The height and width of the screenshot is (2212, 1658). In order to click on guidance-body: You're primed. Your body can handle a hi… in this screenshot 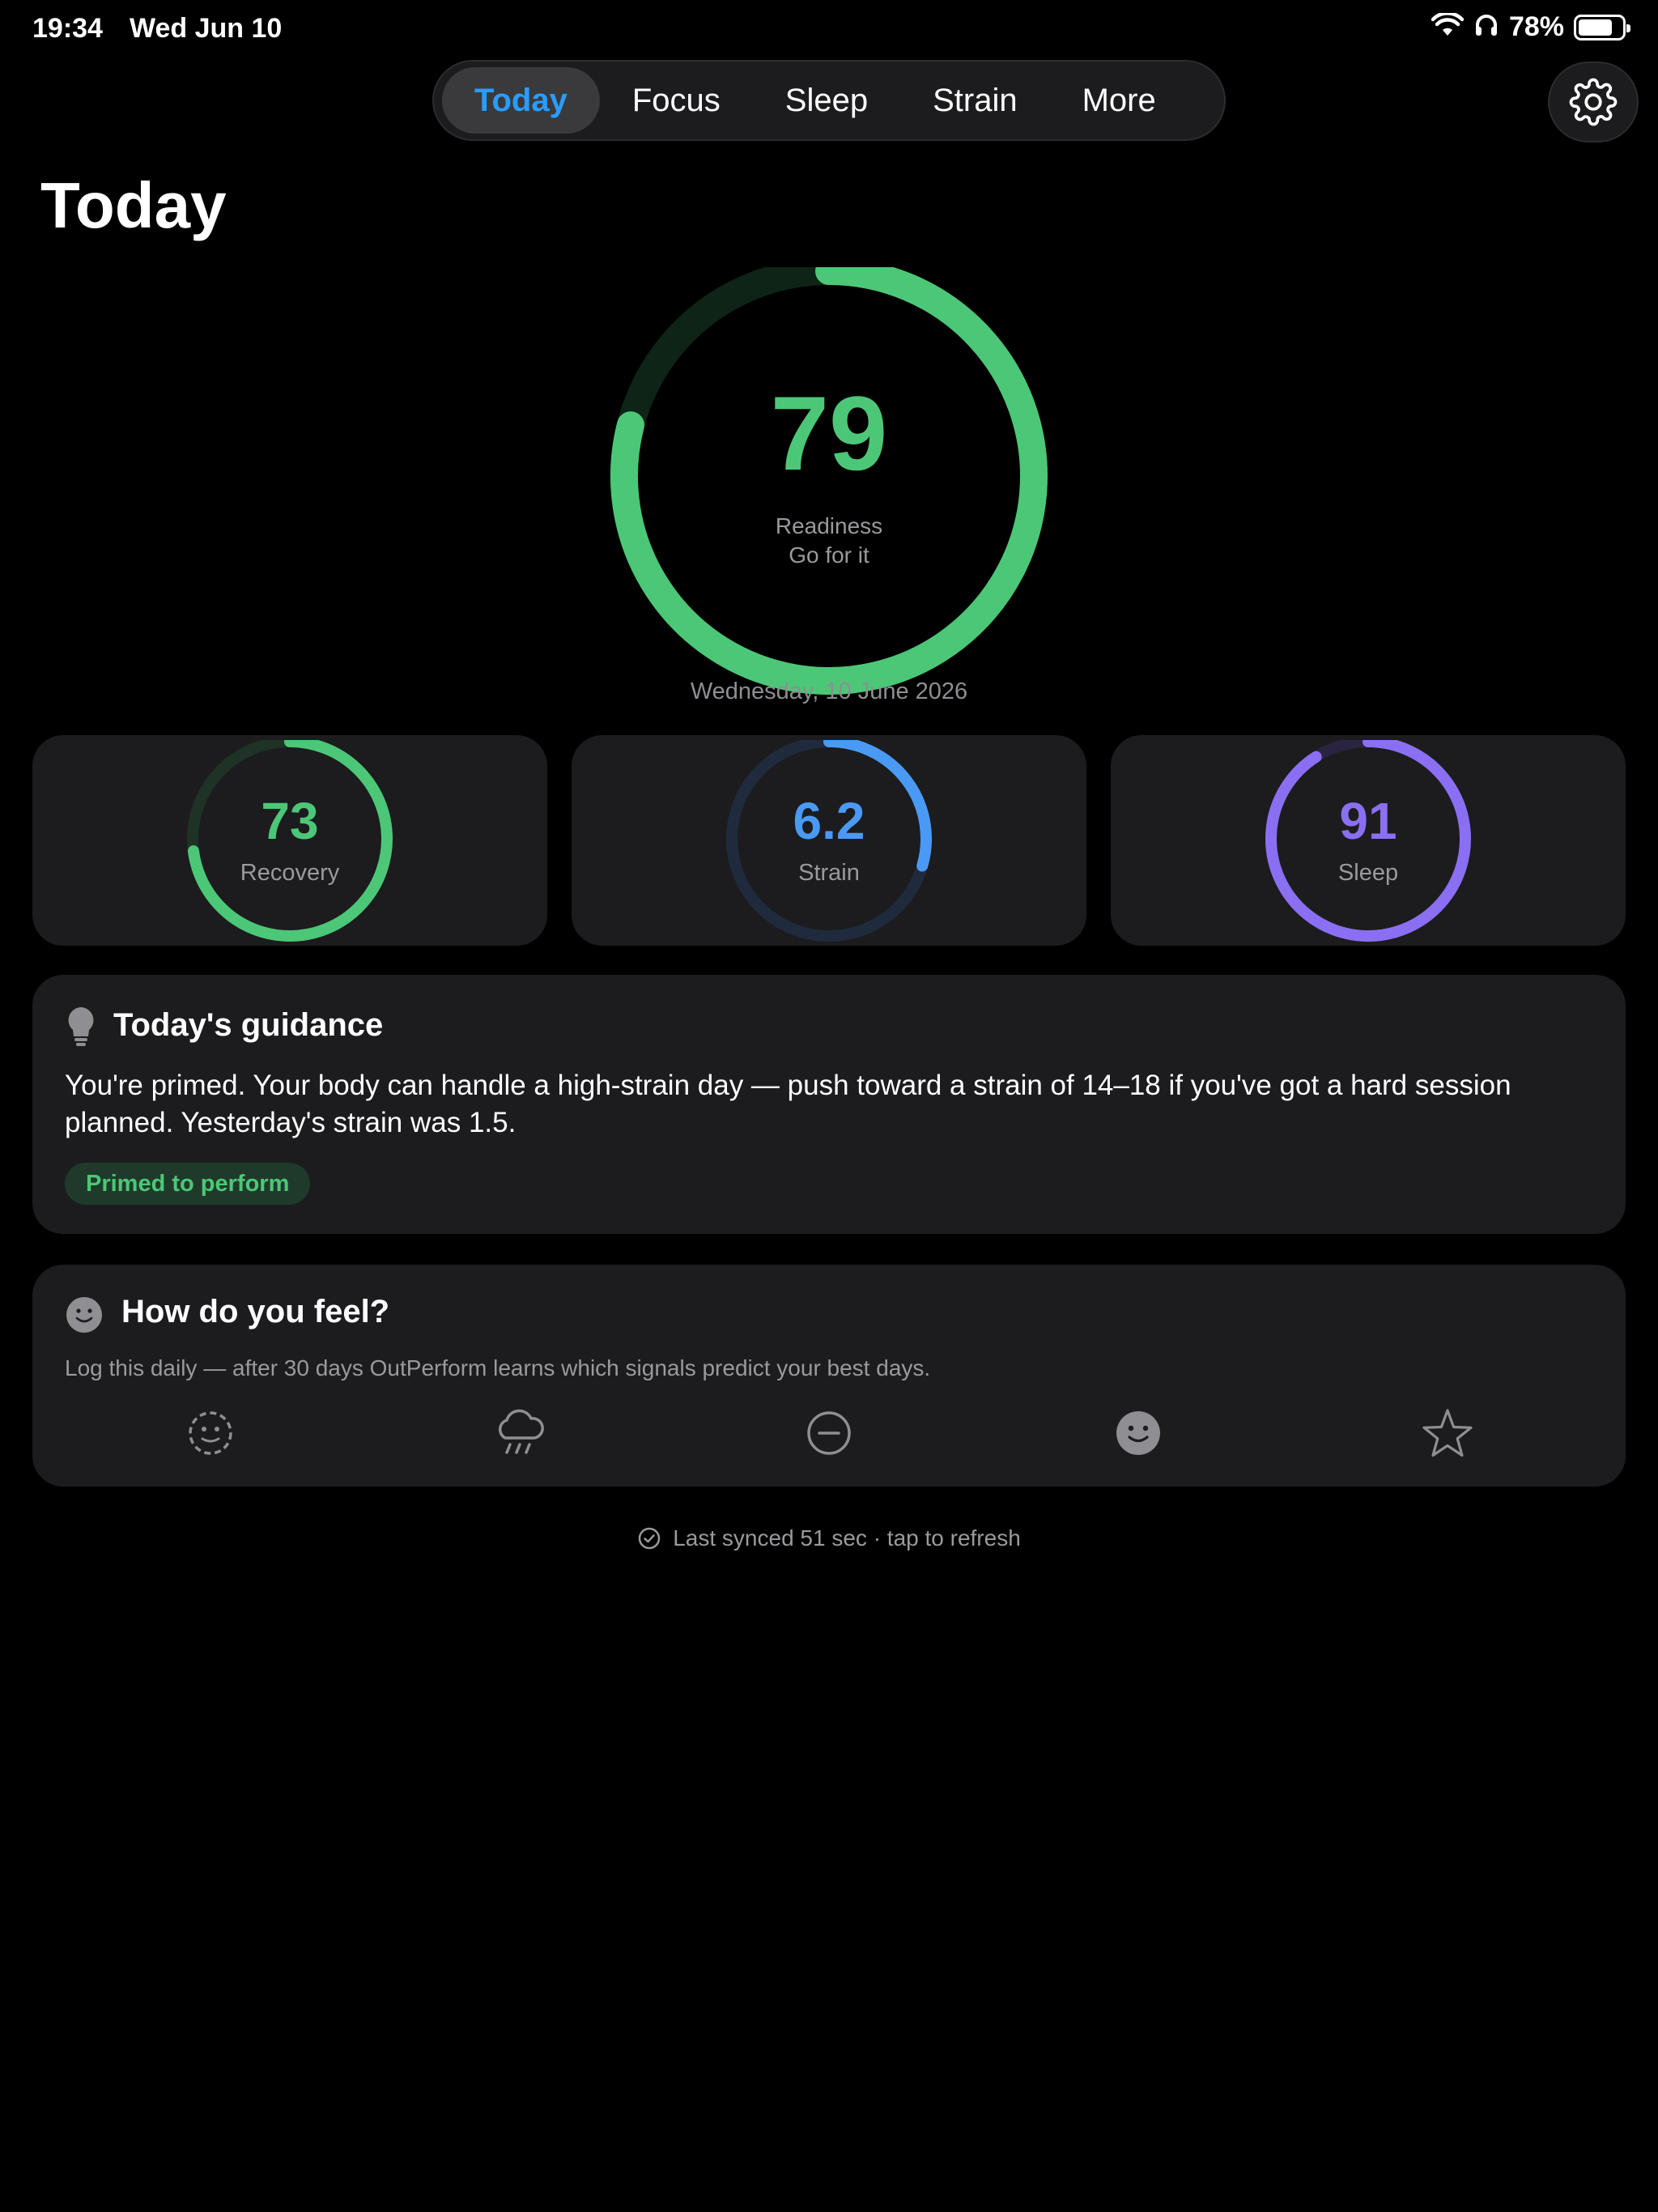, I will do `click(788, 1104)`.